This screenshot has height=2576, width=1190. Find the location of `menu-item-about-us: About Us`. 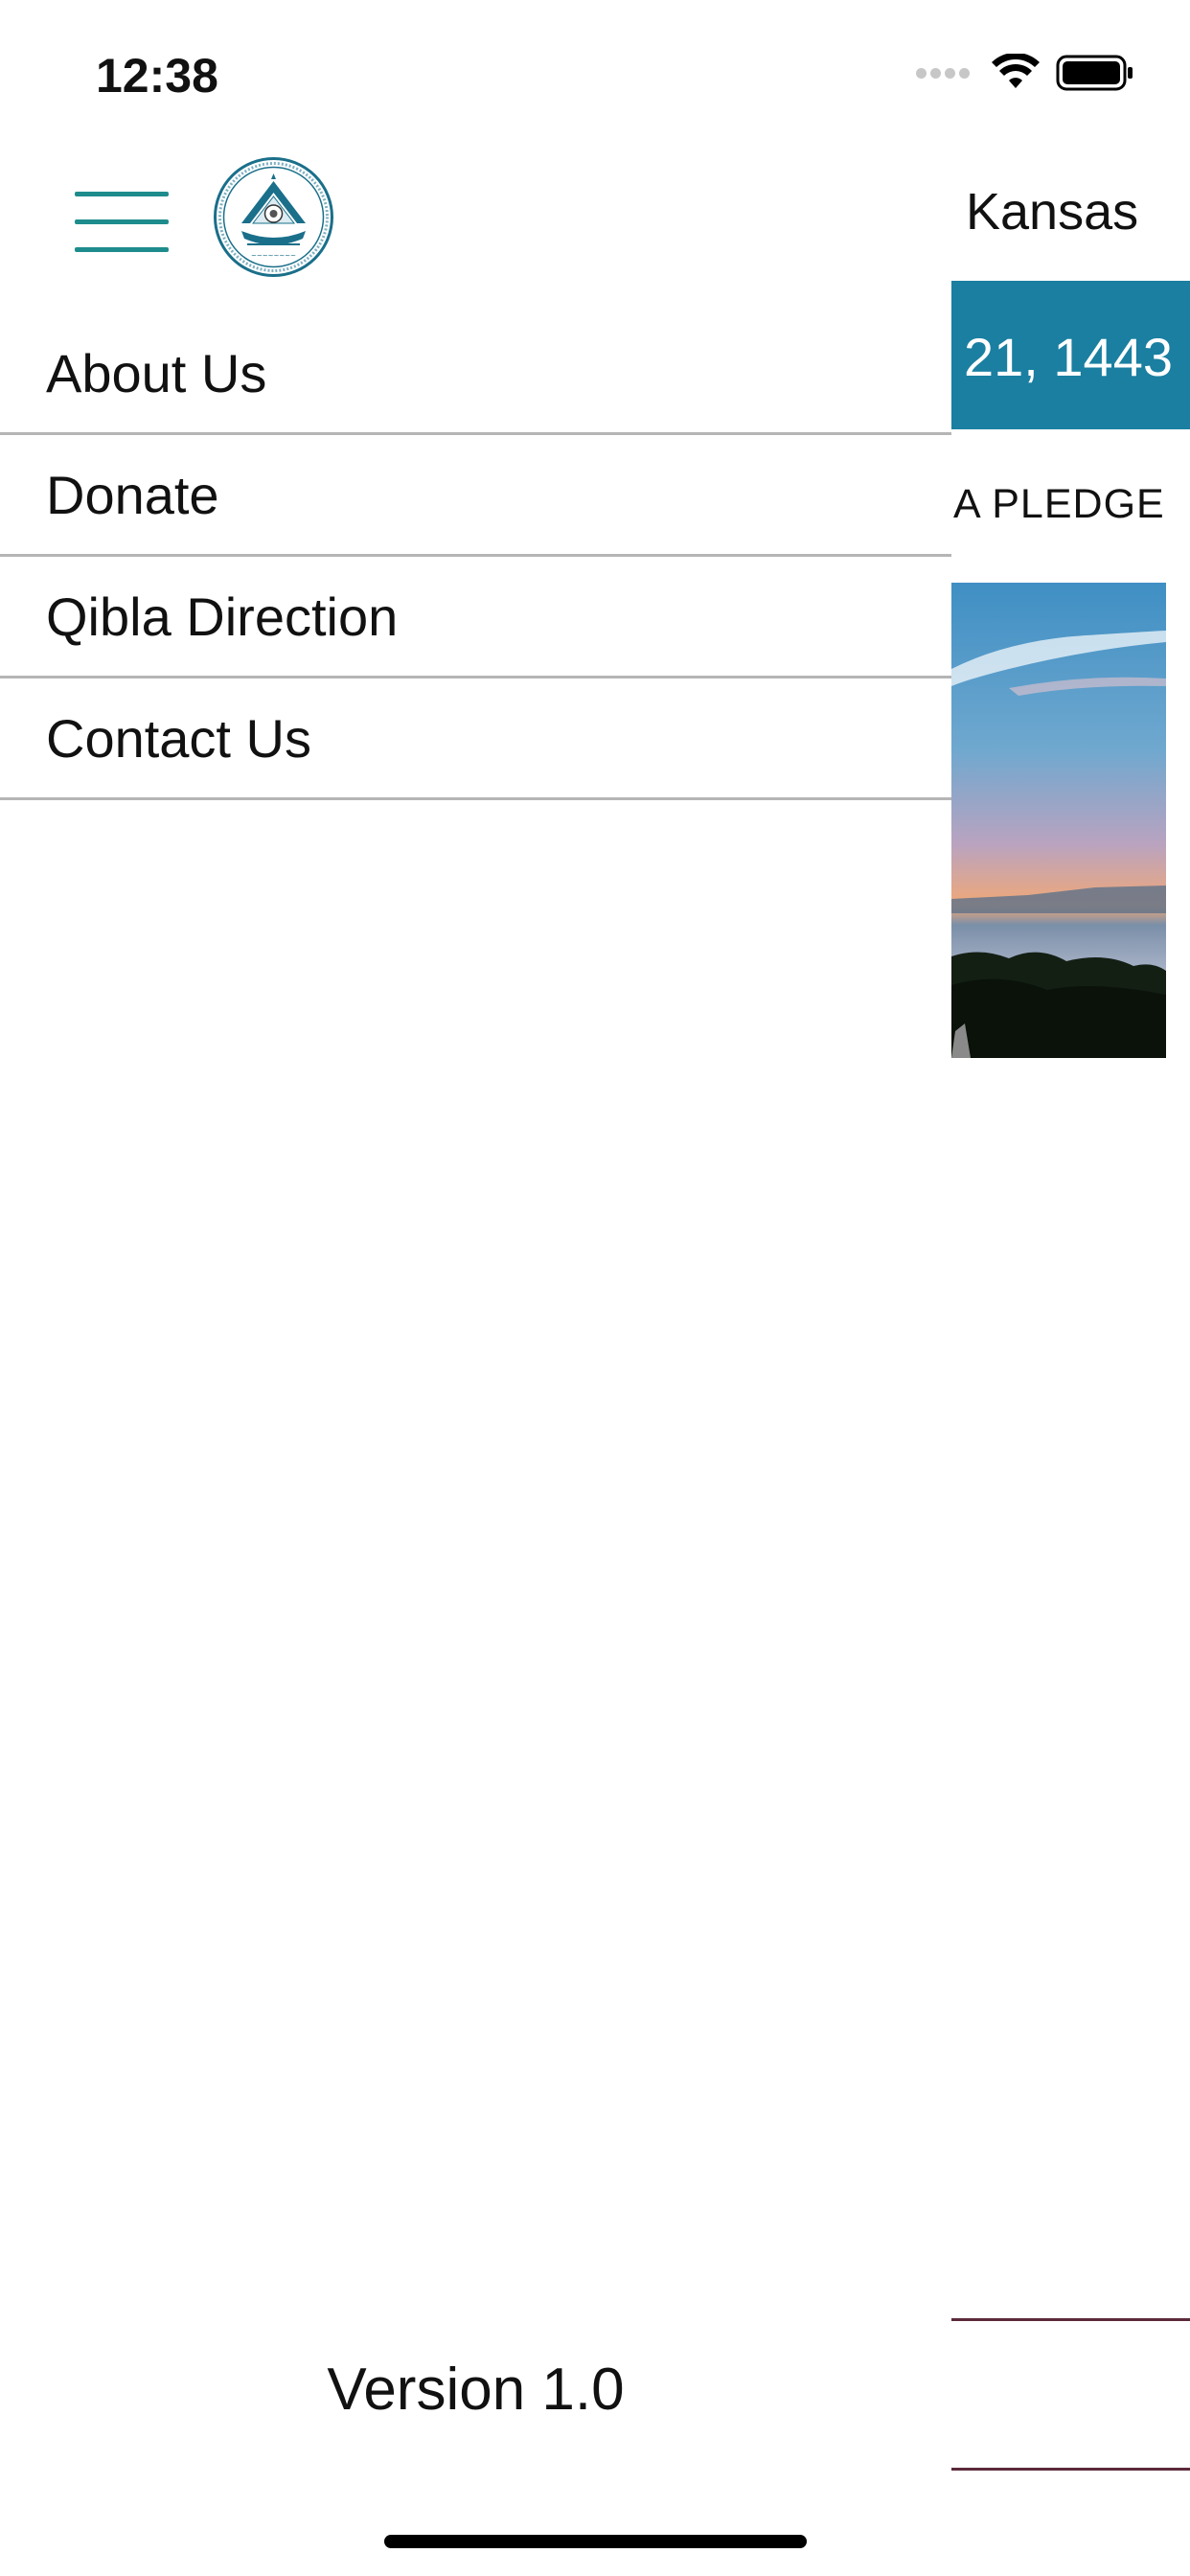

menu-item-about-us: About Us is located at coordinates (476, 374).